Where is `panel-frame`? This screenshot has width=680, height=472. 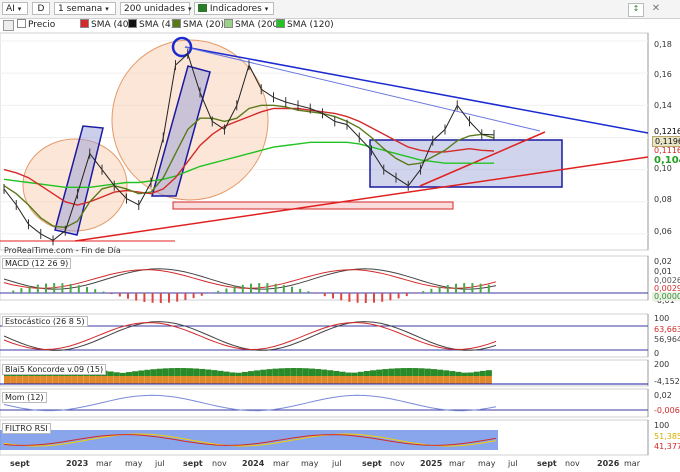 panel-frame is located at coordinates (324, 403).